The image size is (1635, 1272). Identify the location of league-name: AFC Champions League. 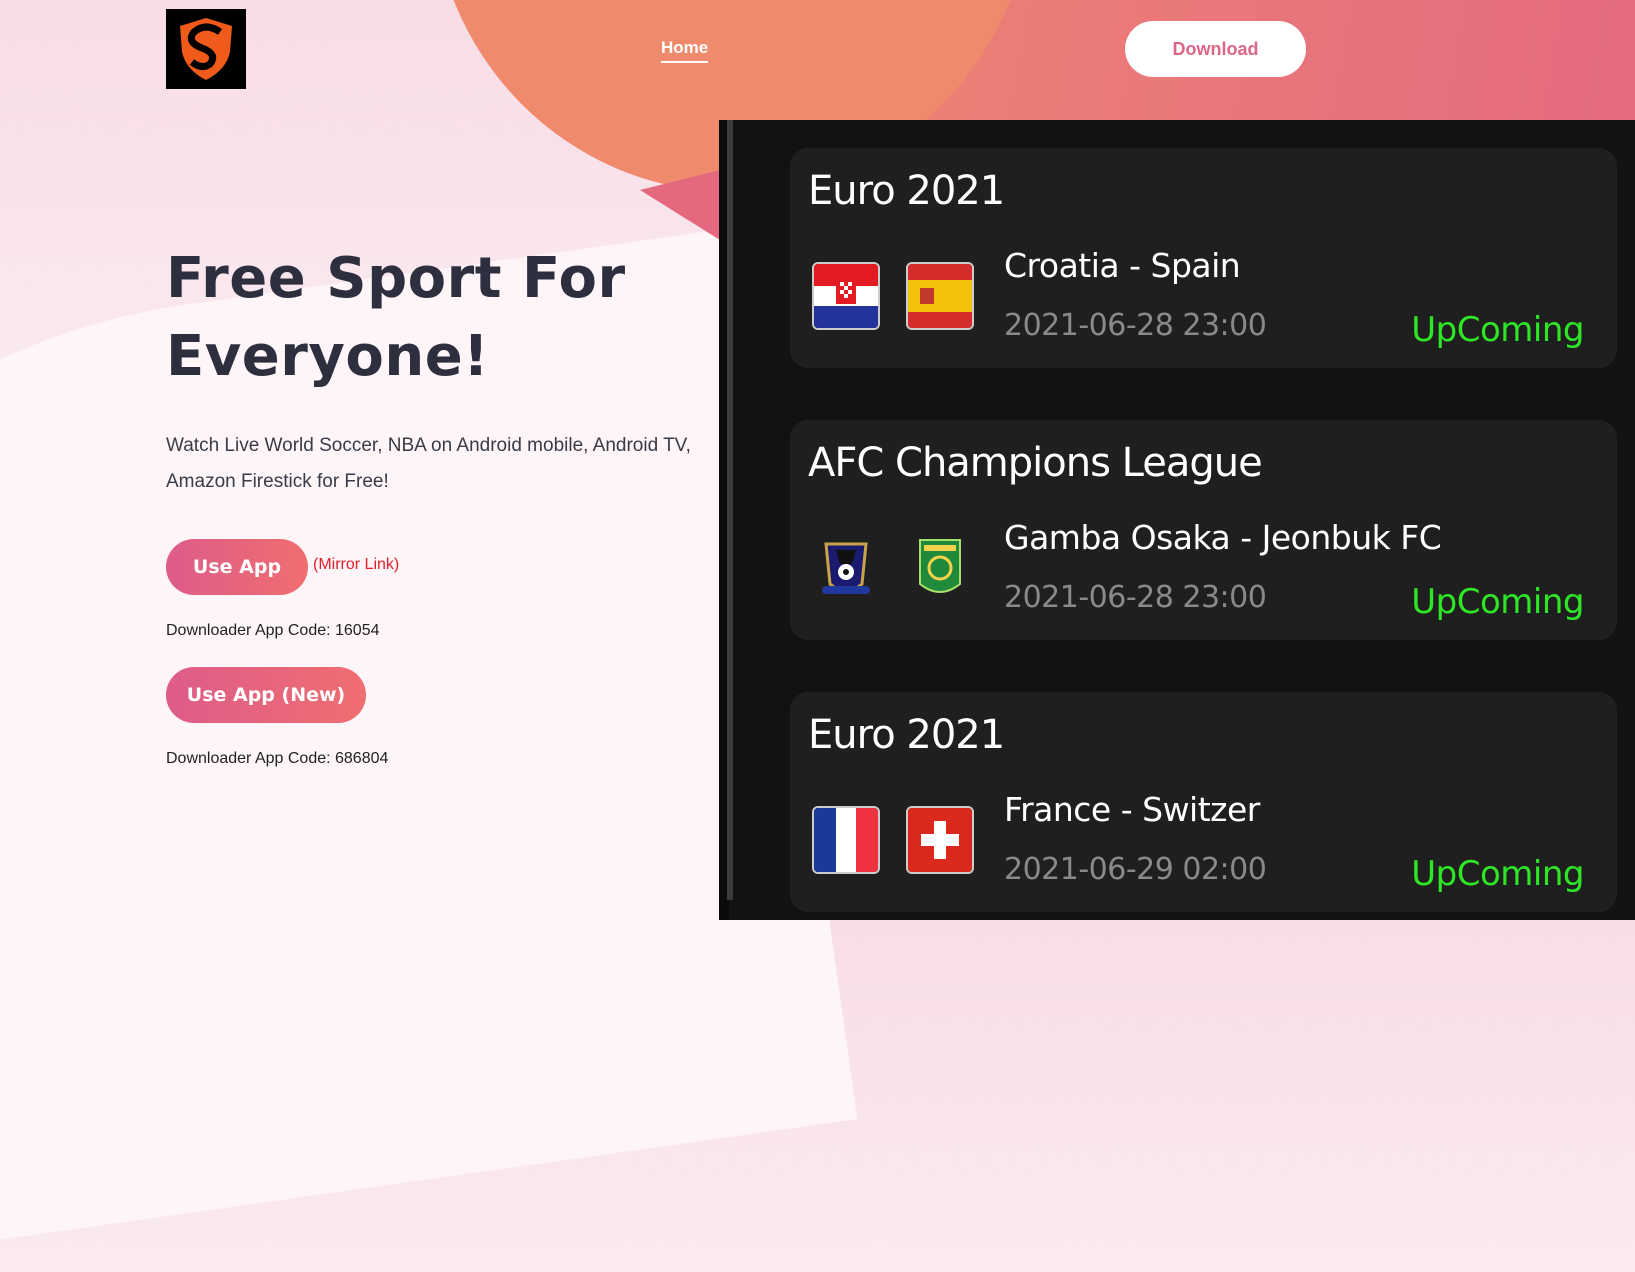
(1035, 463).